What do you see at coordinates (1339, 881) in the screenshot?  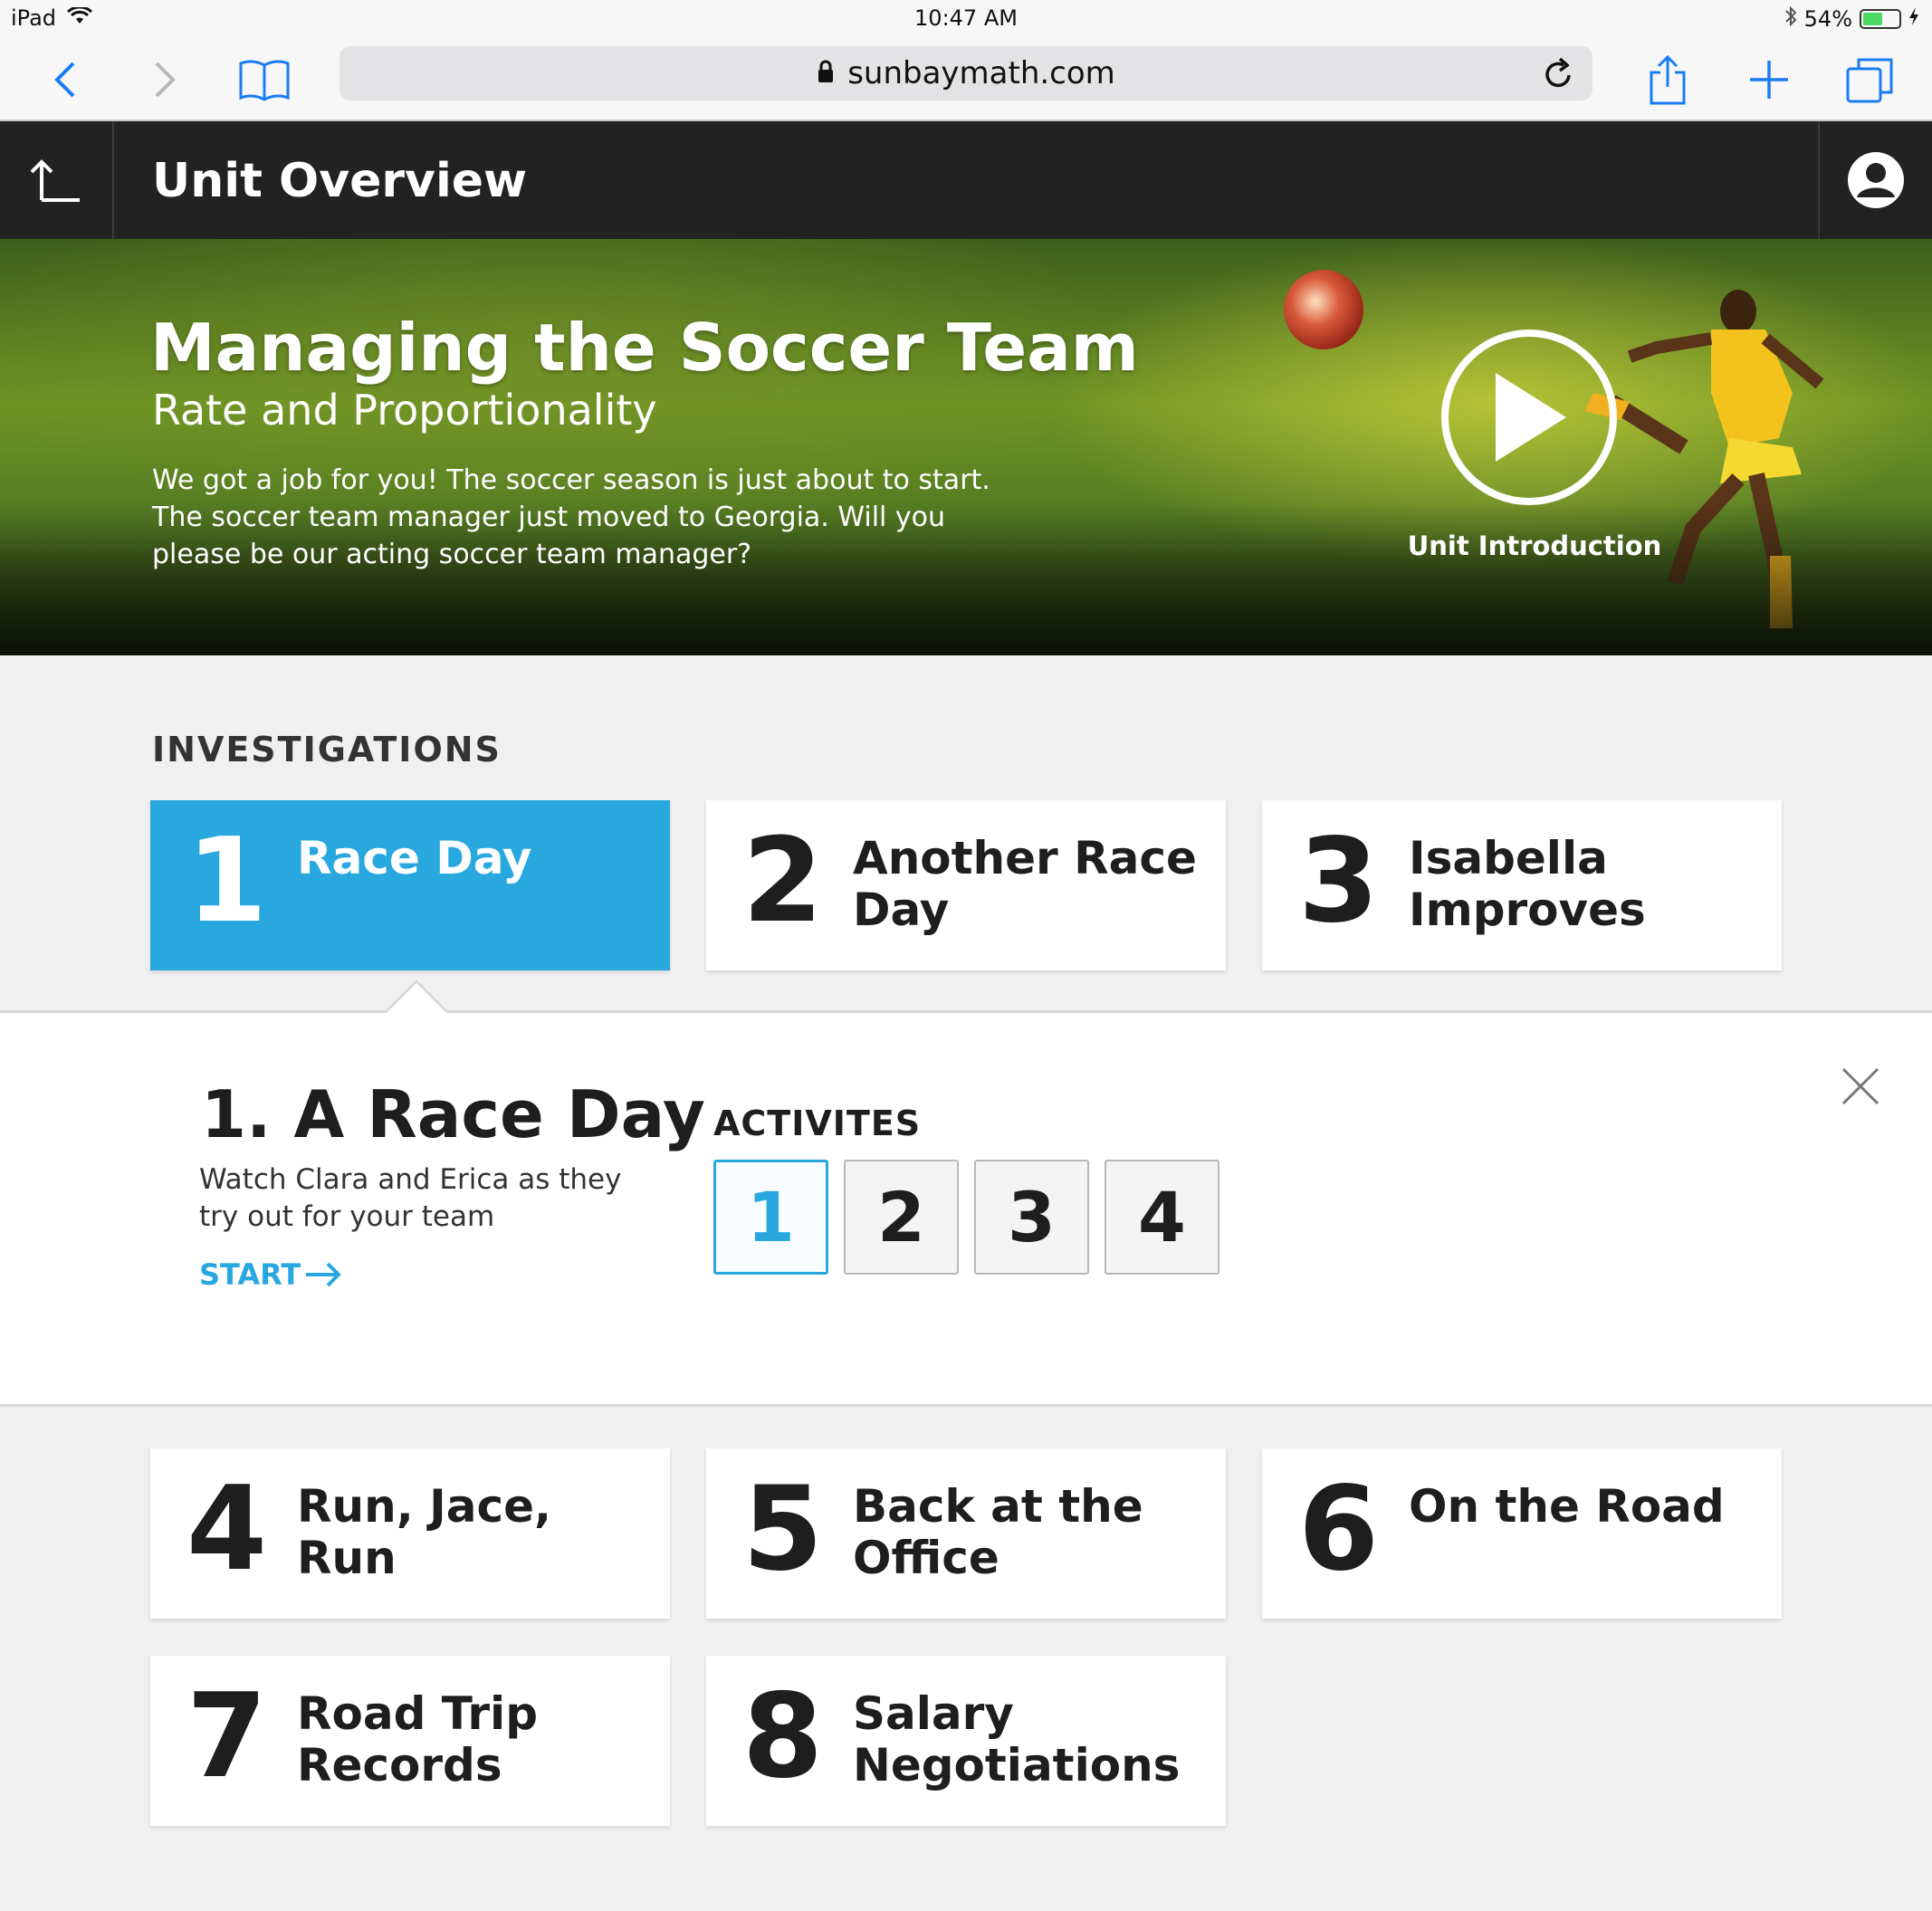 I see `investigation-number: 3` at bounding box center [1339, 881].